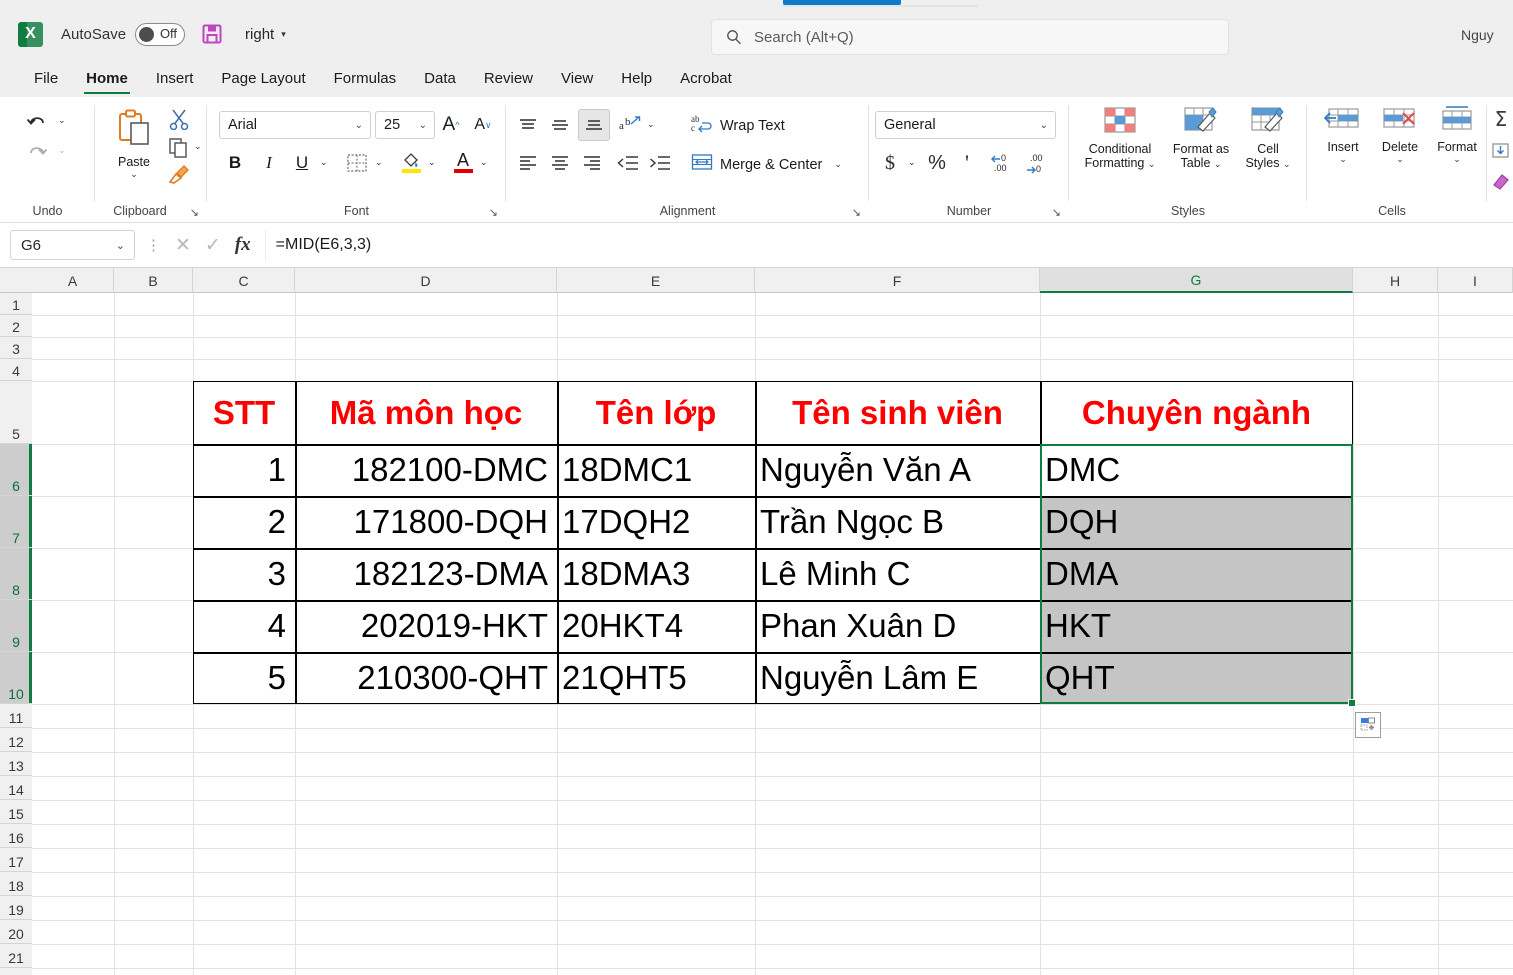 This screenshot has height=975, width=1513. What do you see at coordinates (134, 143) in the screenshot?
I see `paste-button: Paste ⌄` at bounding box center [134, 143].